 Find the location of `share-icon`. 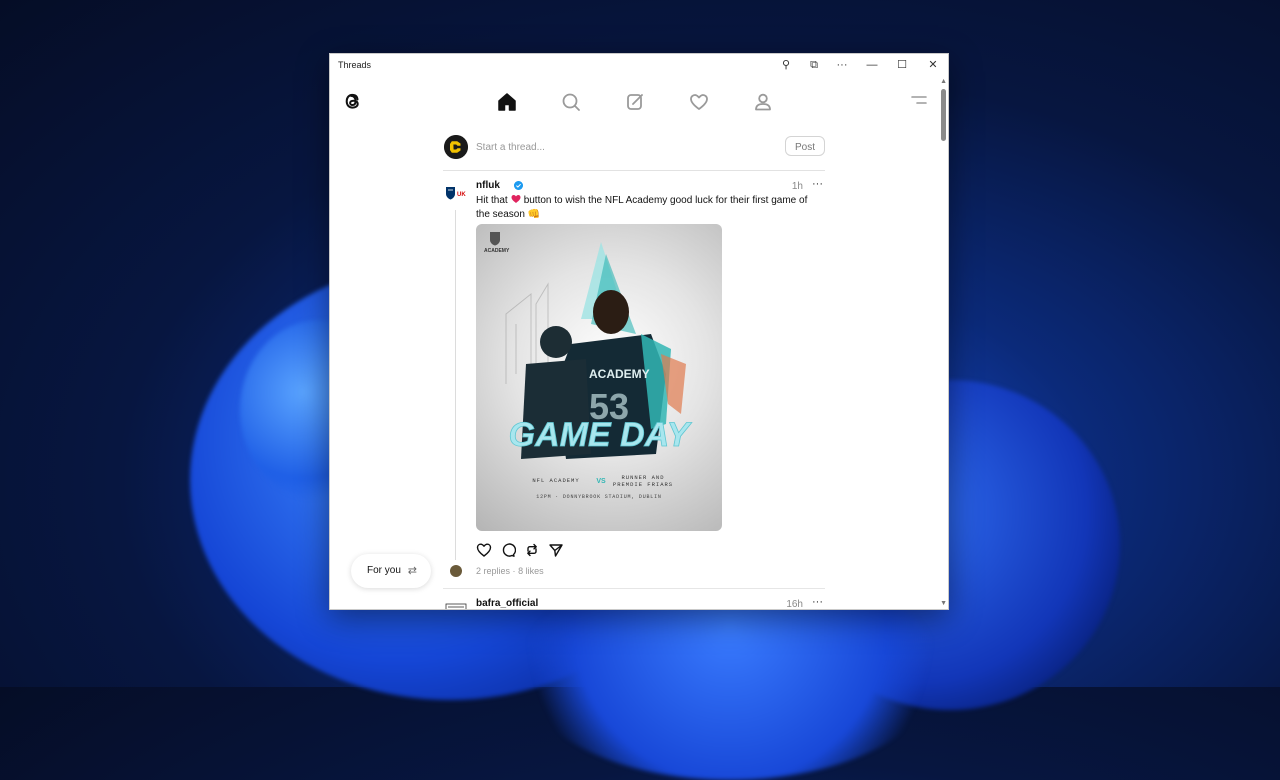

share-icon is located at coordinates (556, 550).